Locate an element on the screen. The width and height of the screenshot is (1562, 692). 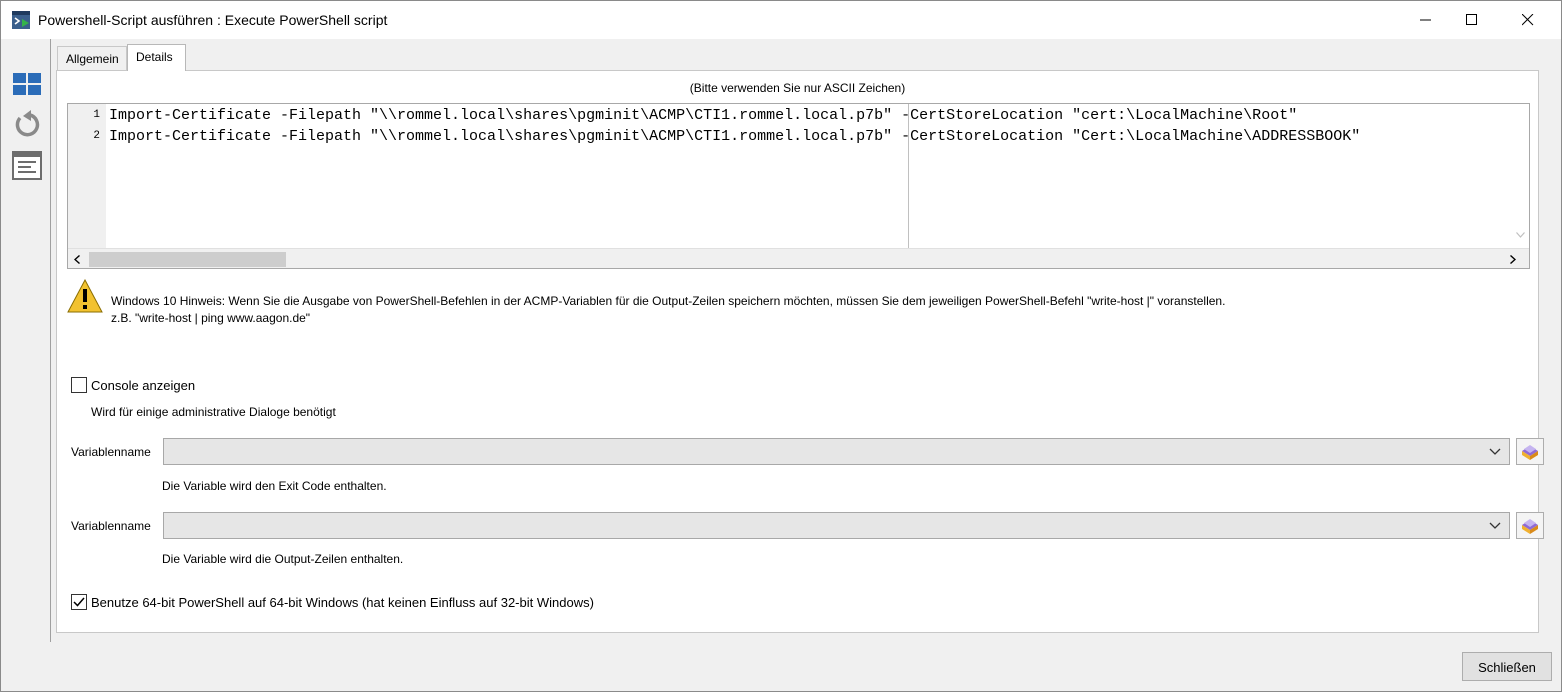
layout-grid-icon is located at coordinates (27, 85).